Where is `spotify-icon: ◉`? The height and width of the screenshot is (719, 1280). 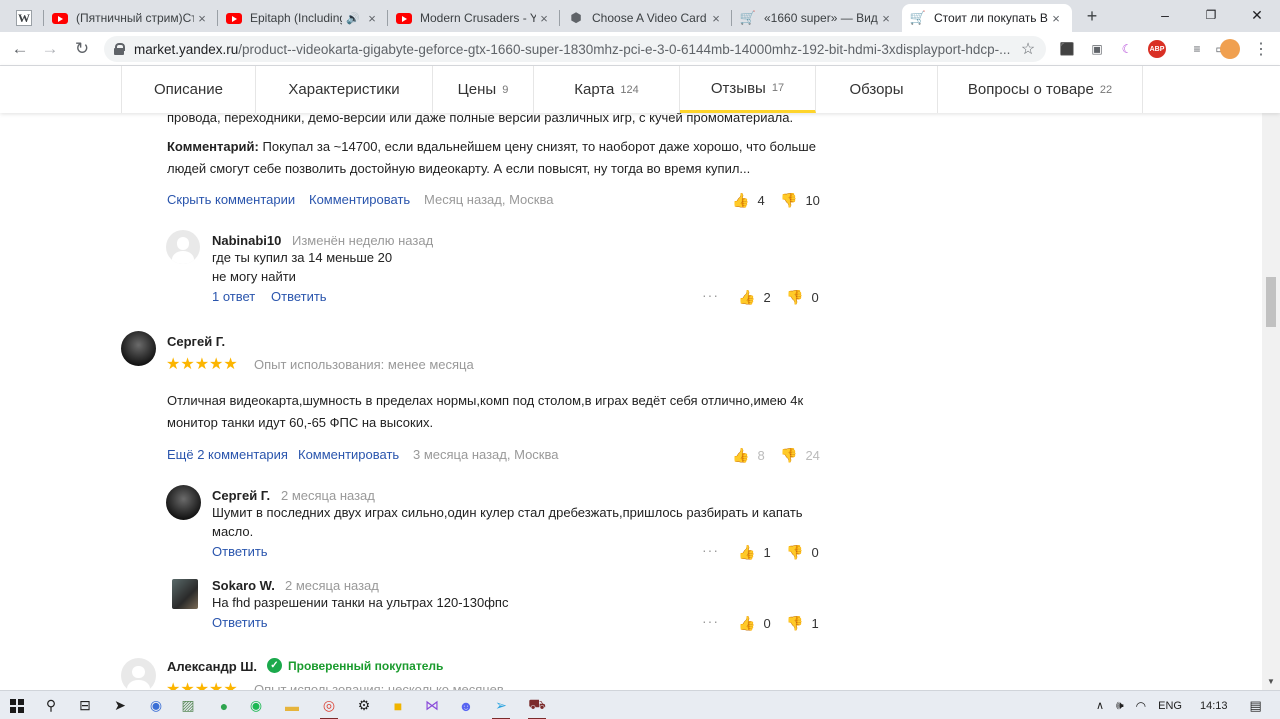
spotify-icon: ◉ is located at coordinates (256, 705).